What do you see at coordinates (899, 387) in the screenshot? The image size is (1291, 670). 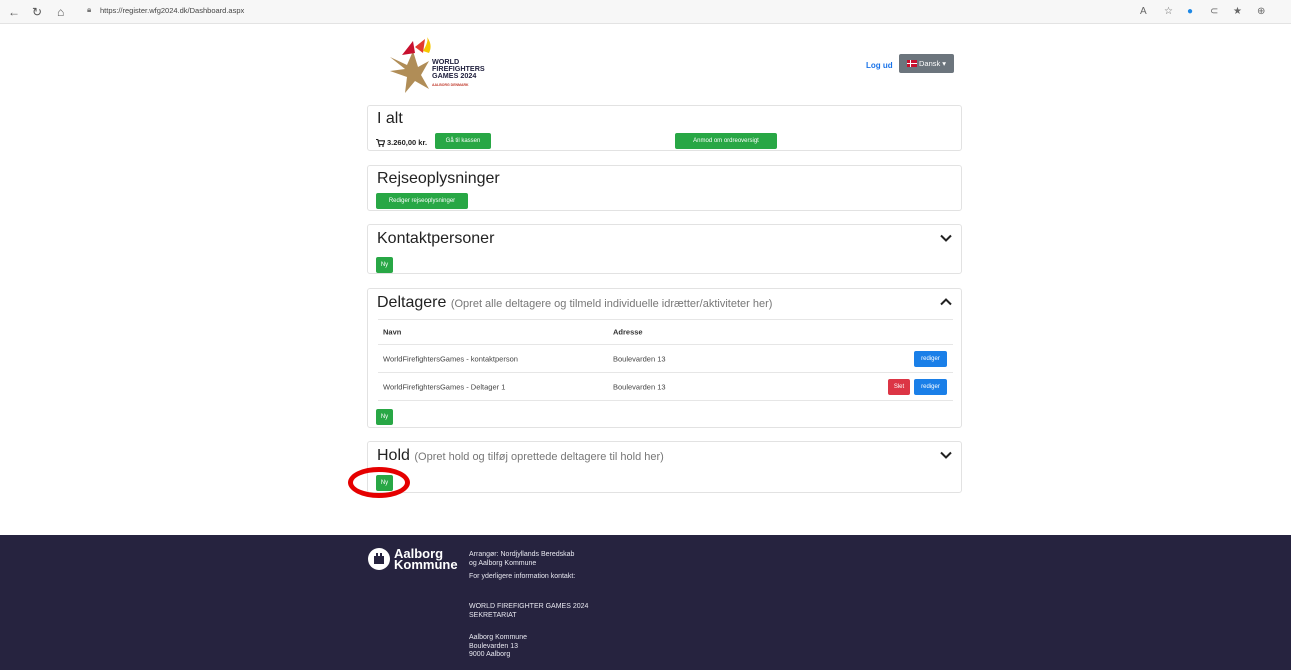 I see `delete-participant-button: Slet` at bounding box center [899, 387].